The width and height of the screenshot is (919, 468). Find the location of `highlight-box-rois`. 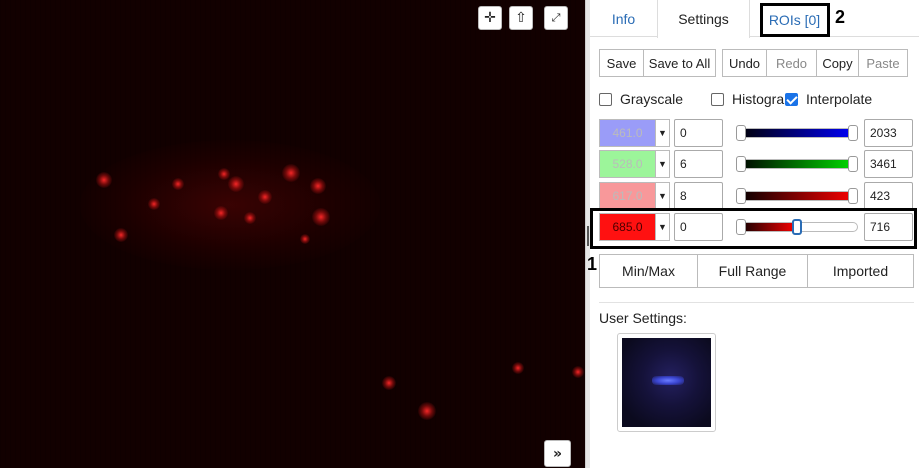

highlight-box-rois is located at coordinates (795, 20).